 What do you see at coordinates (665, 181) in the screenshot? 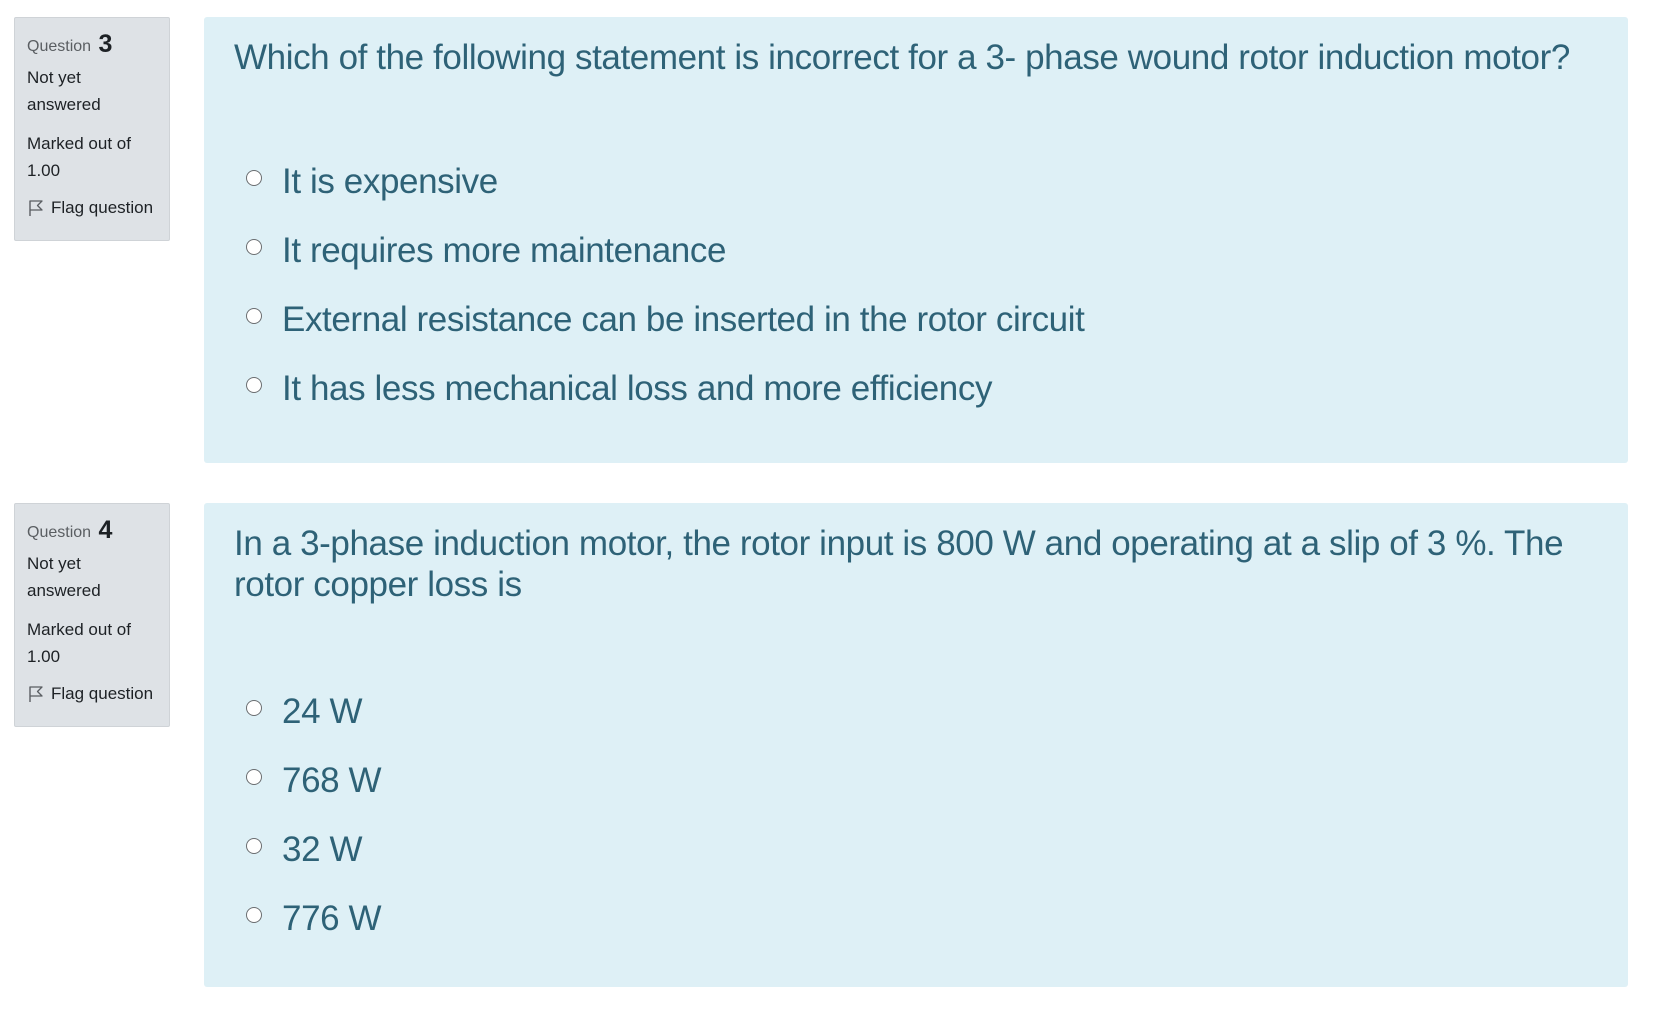
I see `answer-option: It is expensive` at bounding box center [665, 181].